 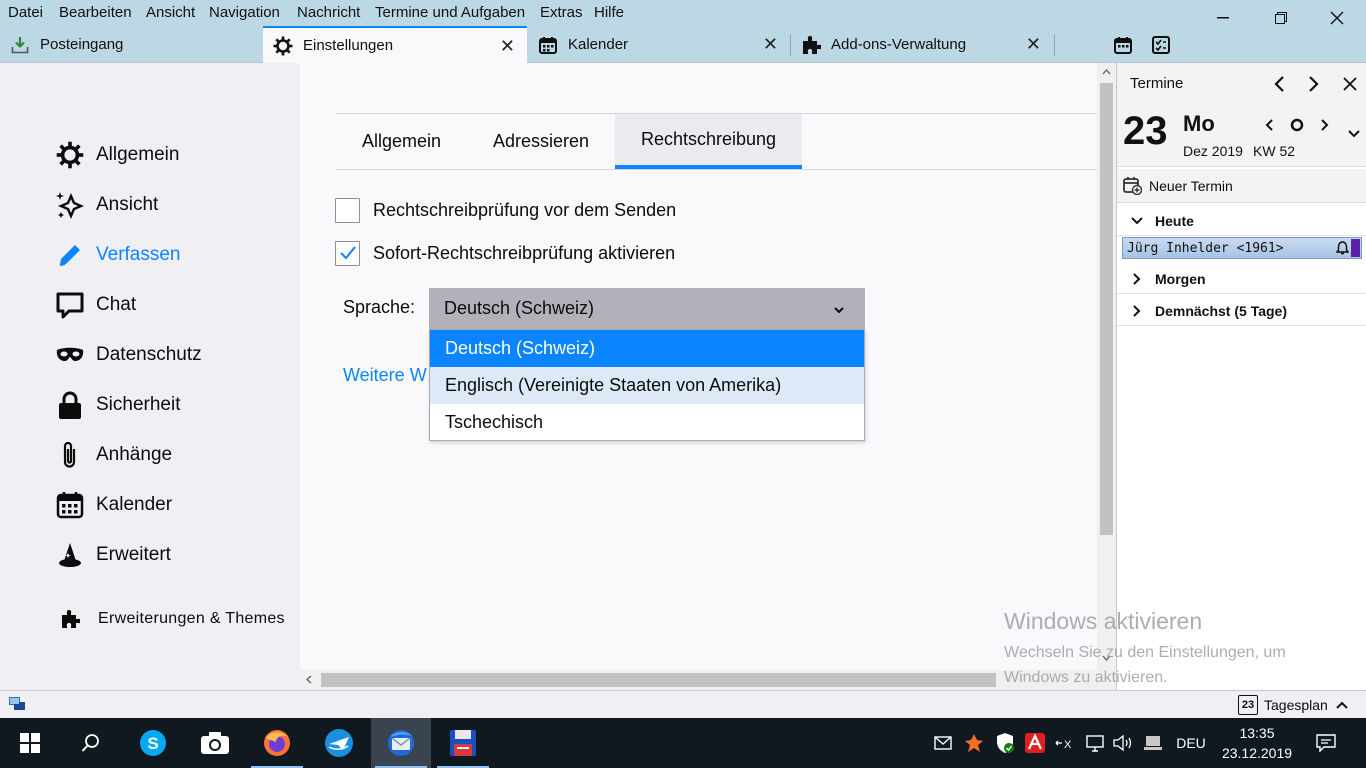 I want to click on previous-icon, so click(x=1280, y=84).